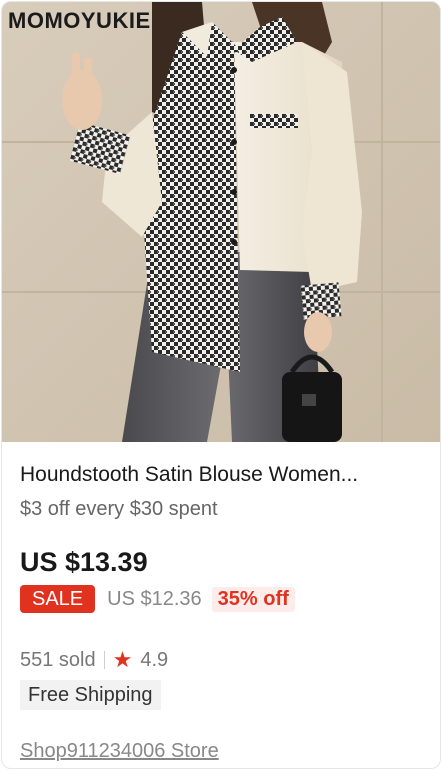  I want to click on sold-count: 551 sold, so click(58, 659).